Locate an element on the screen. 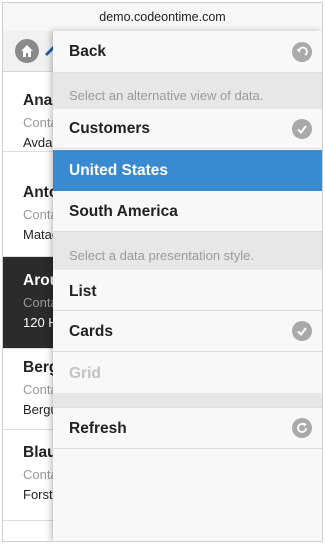  views-header: Select an alternative view of data. is located at coordinates (187, 91).